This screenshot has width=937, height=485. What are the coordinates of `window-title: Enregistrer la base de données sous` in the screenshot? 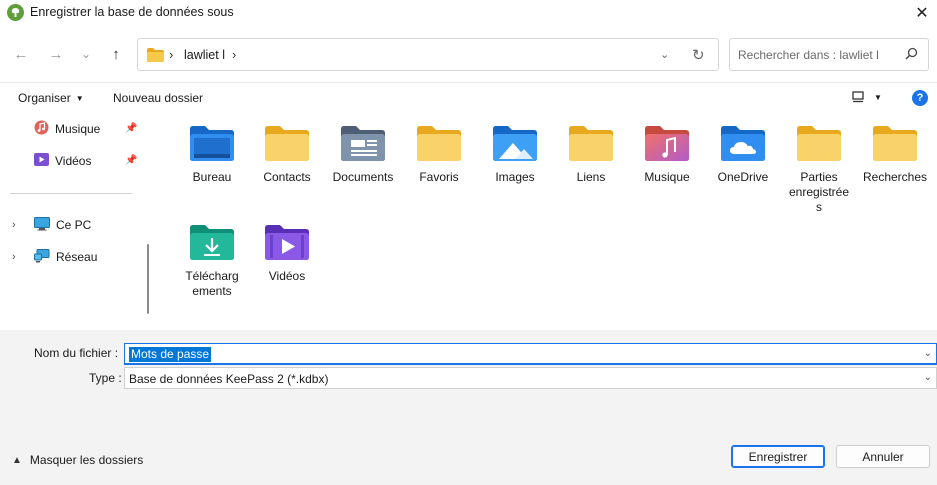 It's located at (132, 12).